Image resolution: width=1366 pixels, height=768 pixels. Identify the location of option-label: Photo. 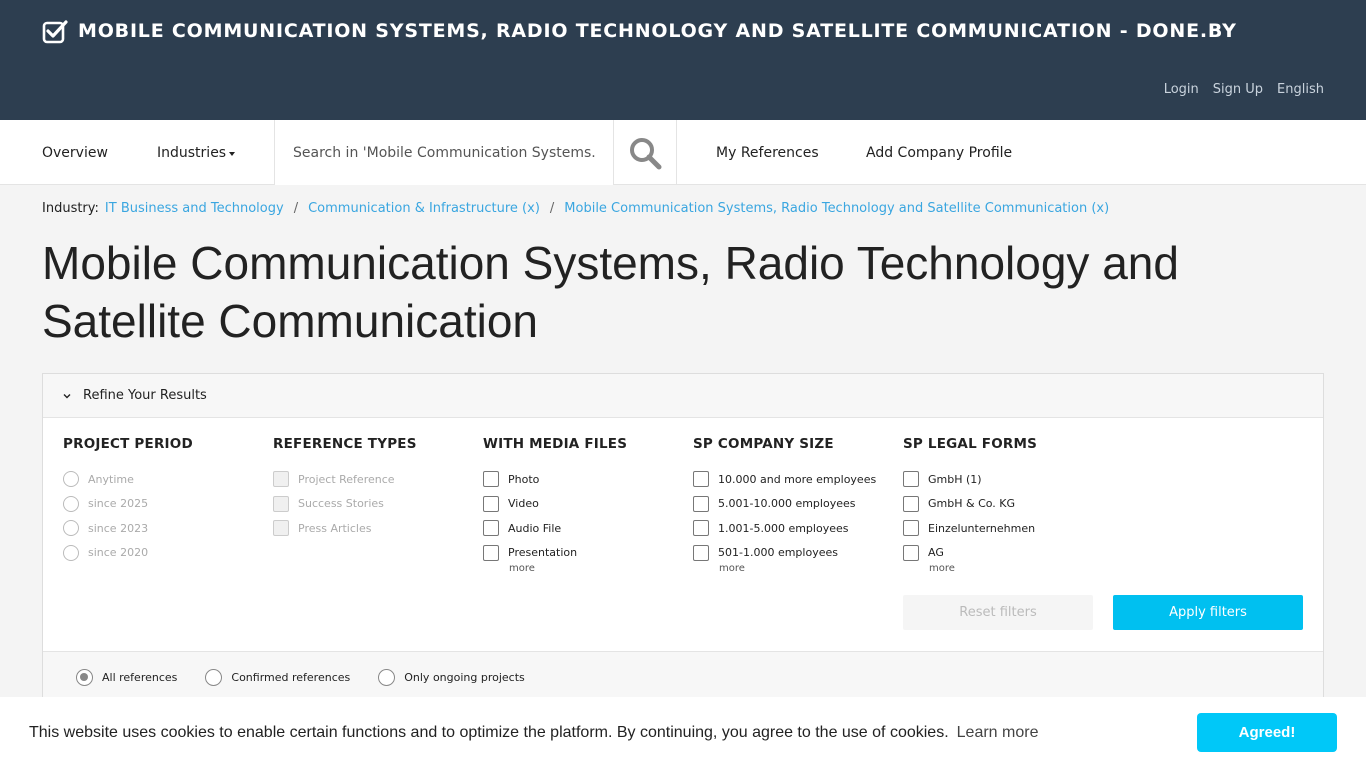
(524, 479).